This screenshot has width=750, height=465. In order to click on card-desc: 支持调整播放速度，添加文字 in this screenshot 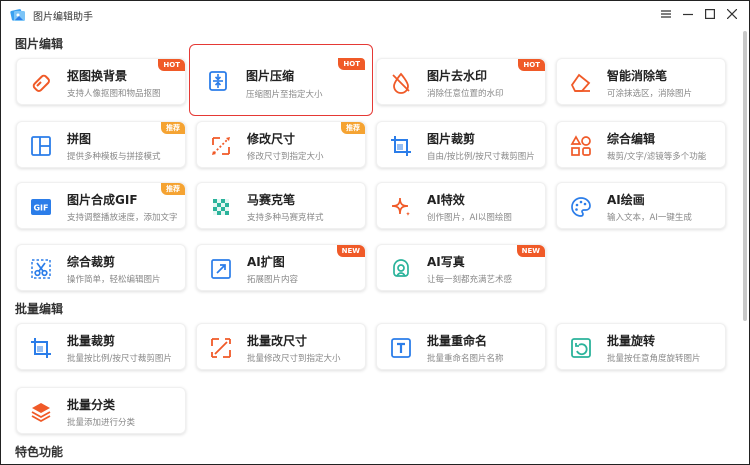, I will do `click(122, 218)`.